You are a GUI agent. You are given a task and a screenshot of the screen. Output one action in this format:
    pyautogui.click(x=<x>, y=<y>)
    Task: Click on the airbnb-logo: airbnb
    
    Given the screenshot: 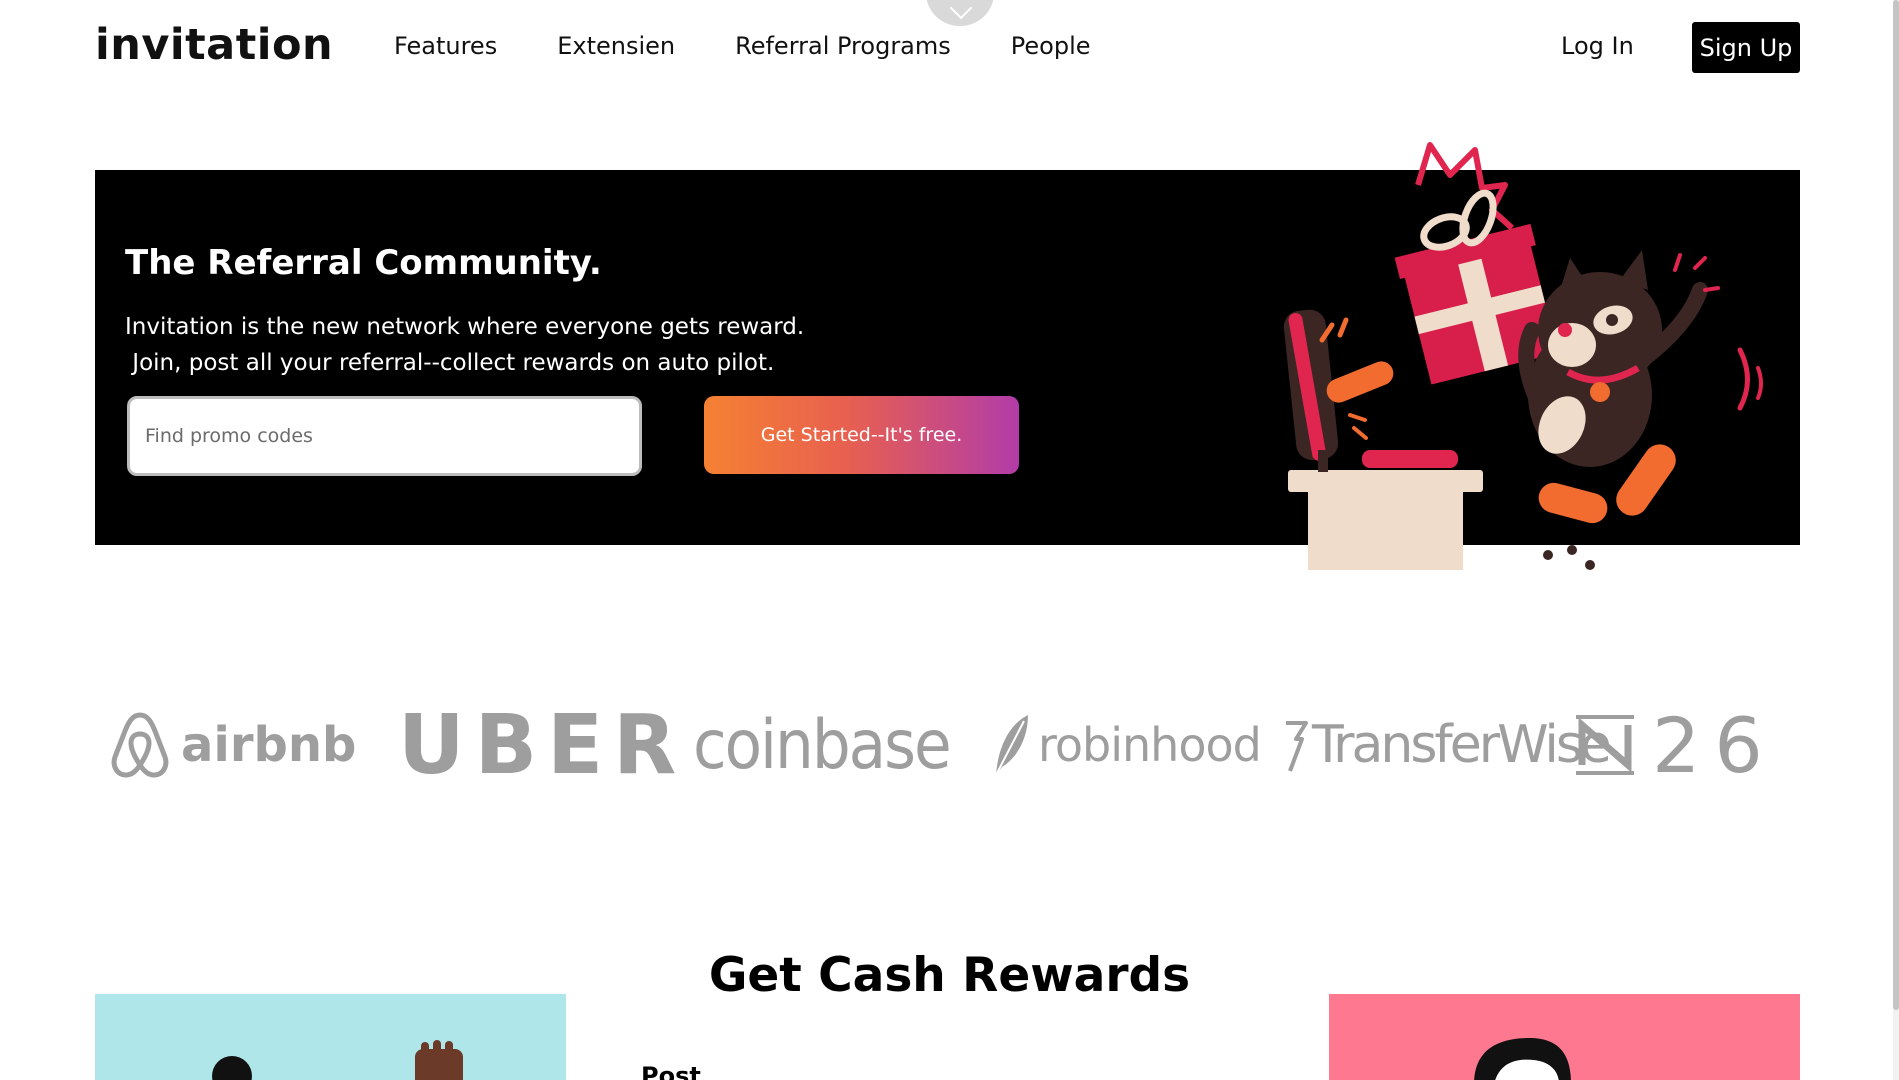 What is the action you would take?
    pyautogui.click(x=232, y=745)
    